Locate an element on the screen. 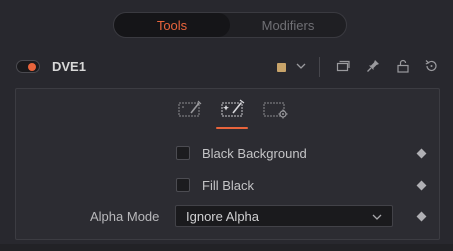 Image resolution: width=453 pixels, height=251 pixels. controls-icon is located at coordinates (190, 108).